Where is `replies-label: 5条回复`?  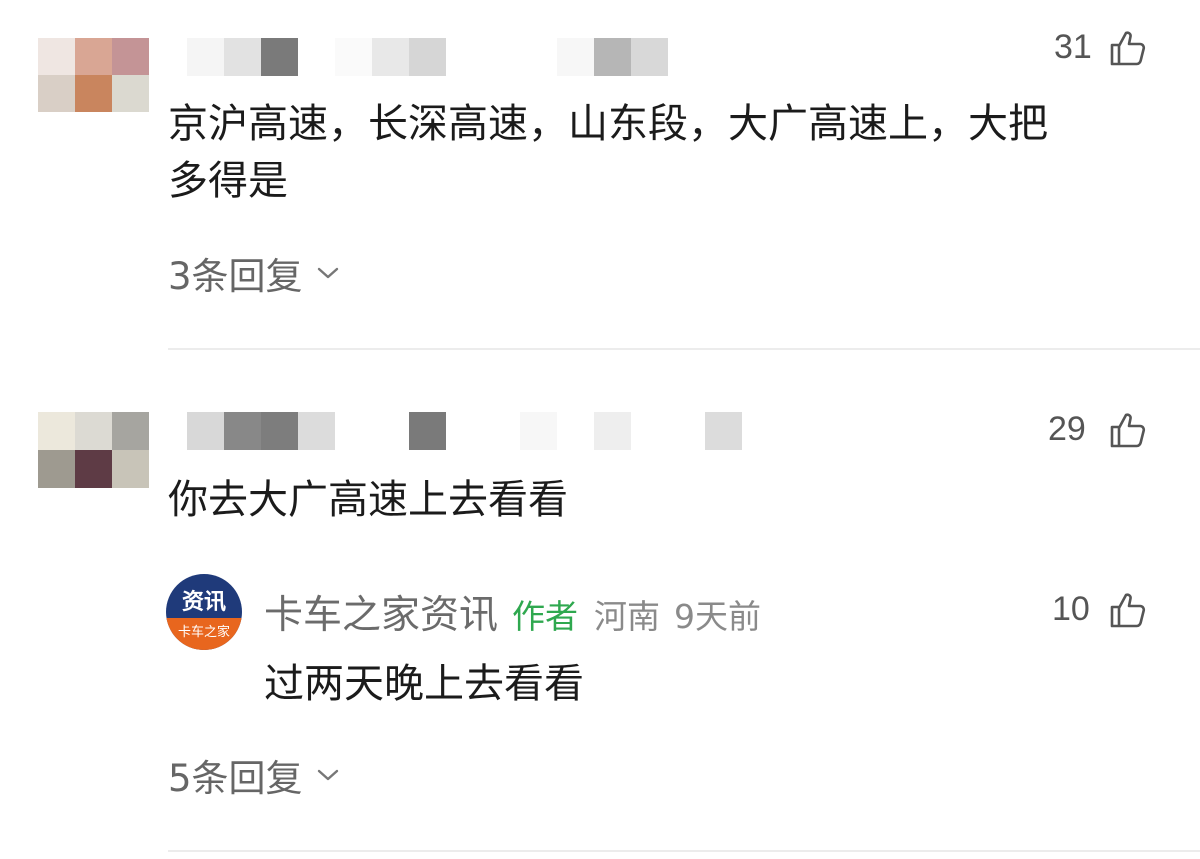 replies-label: 5条回复 is located at coordinates (235, 778).